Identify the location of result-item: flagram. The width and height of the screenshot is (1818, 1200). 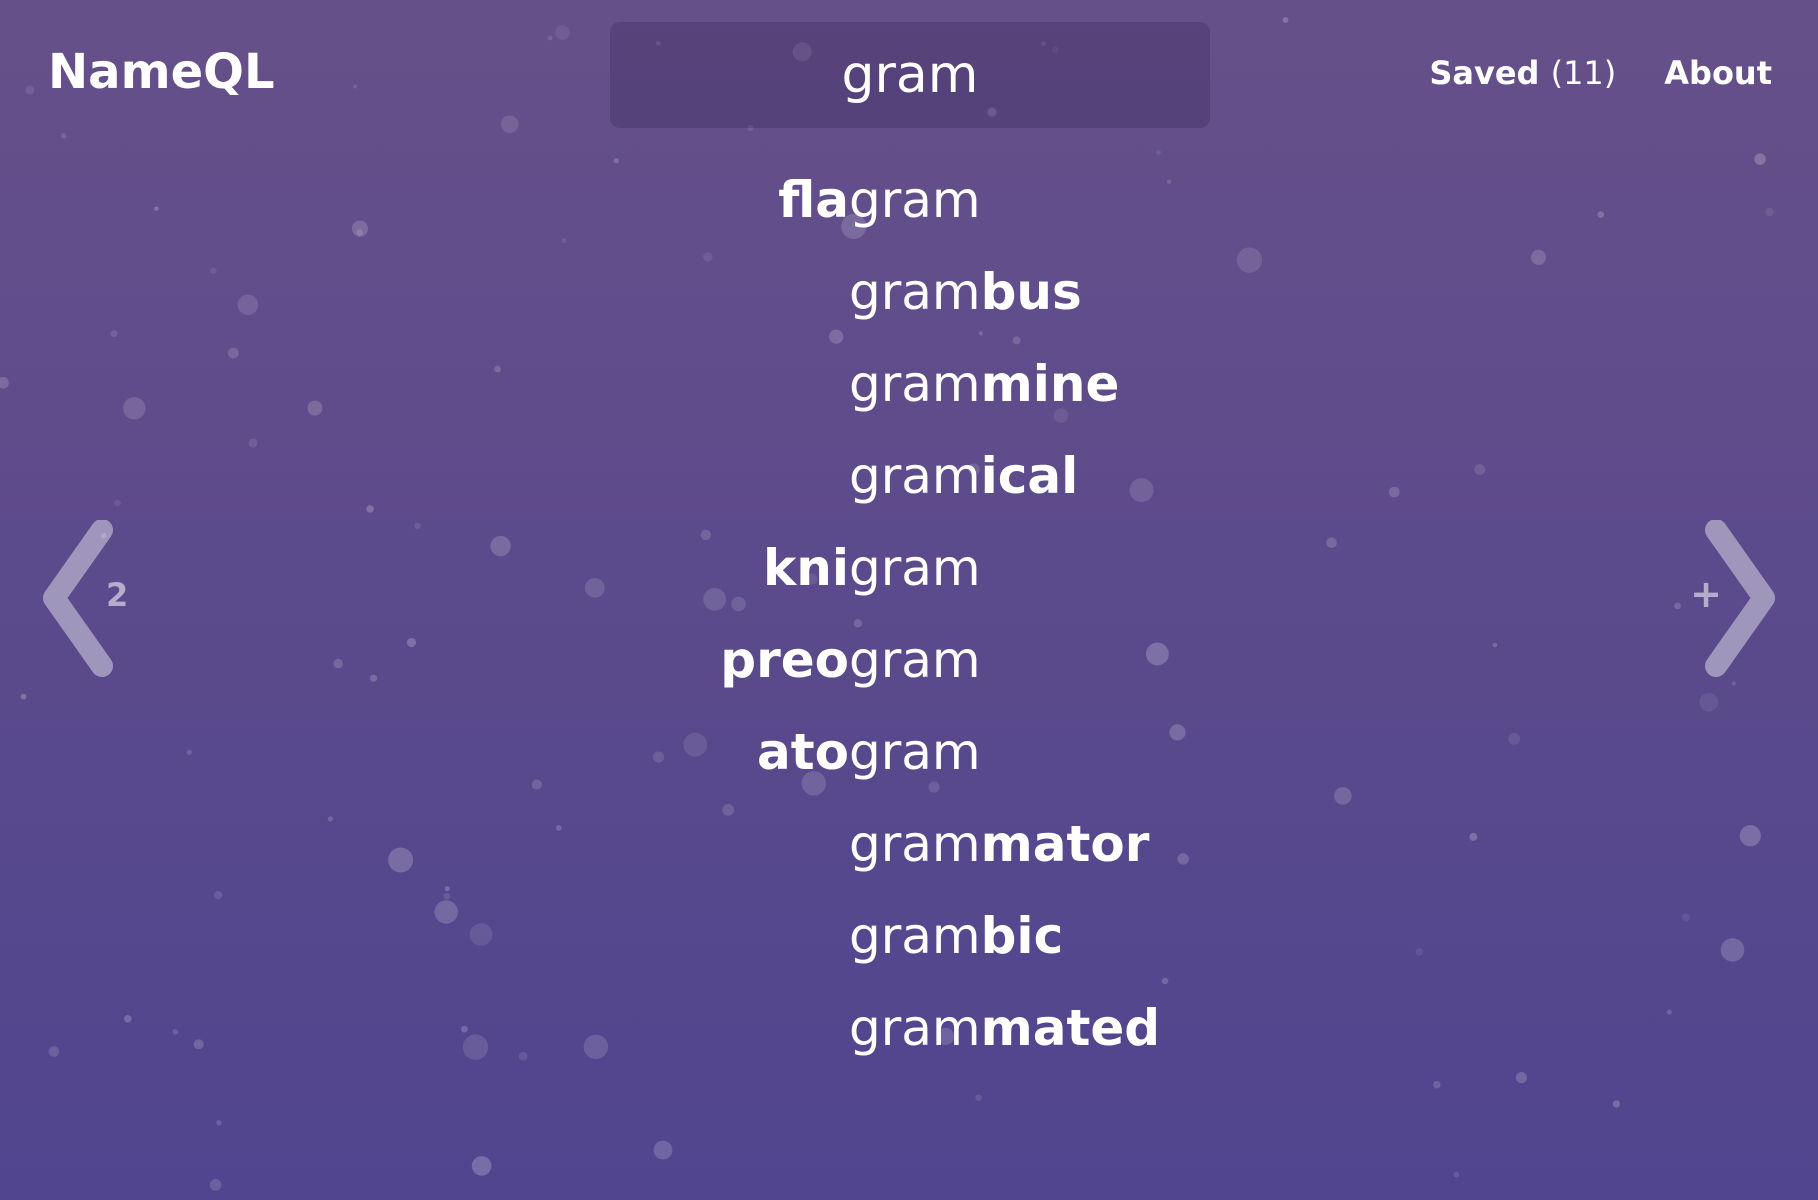
(879, 200).